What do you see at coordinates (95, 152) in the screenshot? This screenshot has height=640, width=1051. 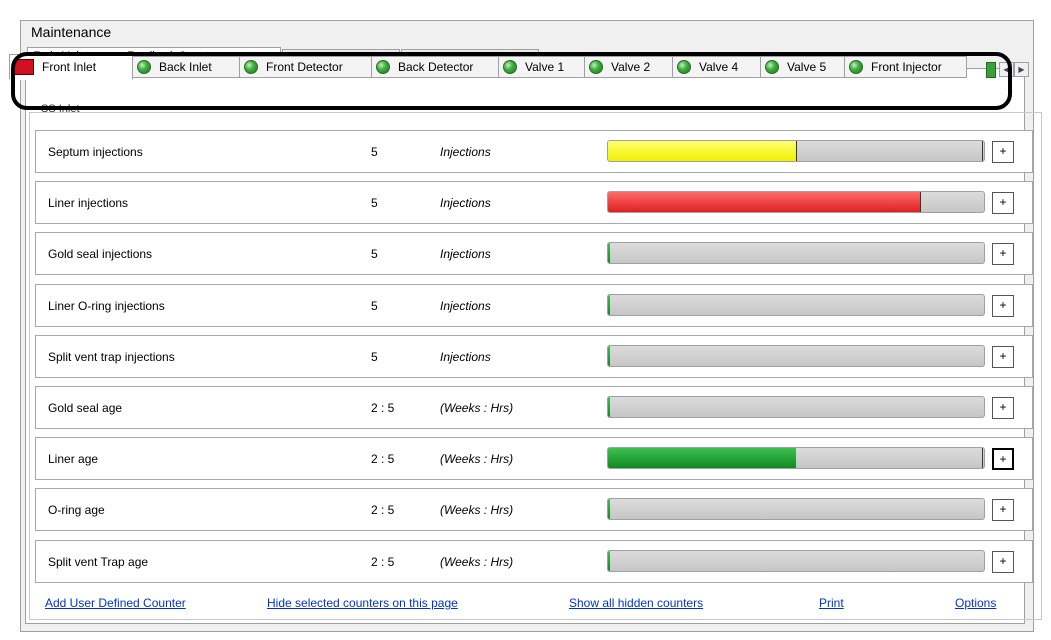 I see `counter-name: Septum injections` at bounding box center [95, 152].